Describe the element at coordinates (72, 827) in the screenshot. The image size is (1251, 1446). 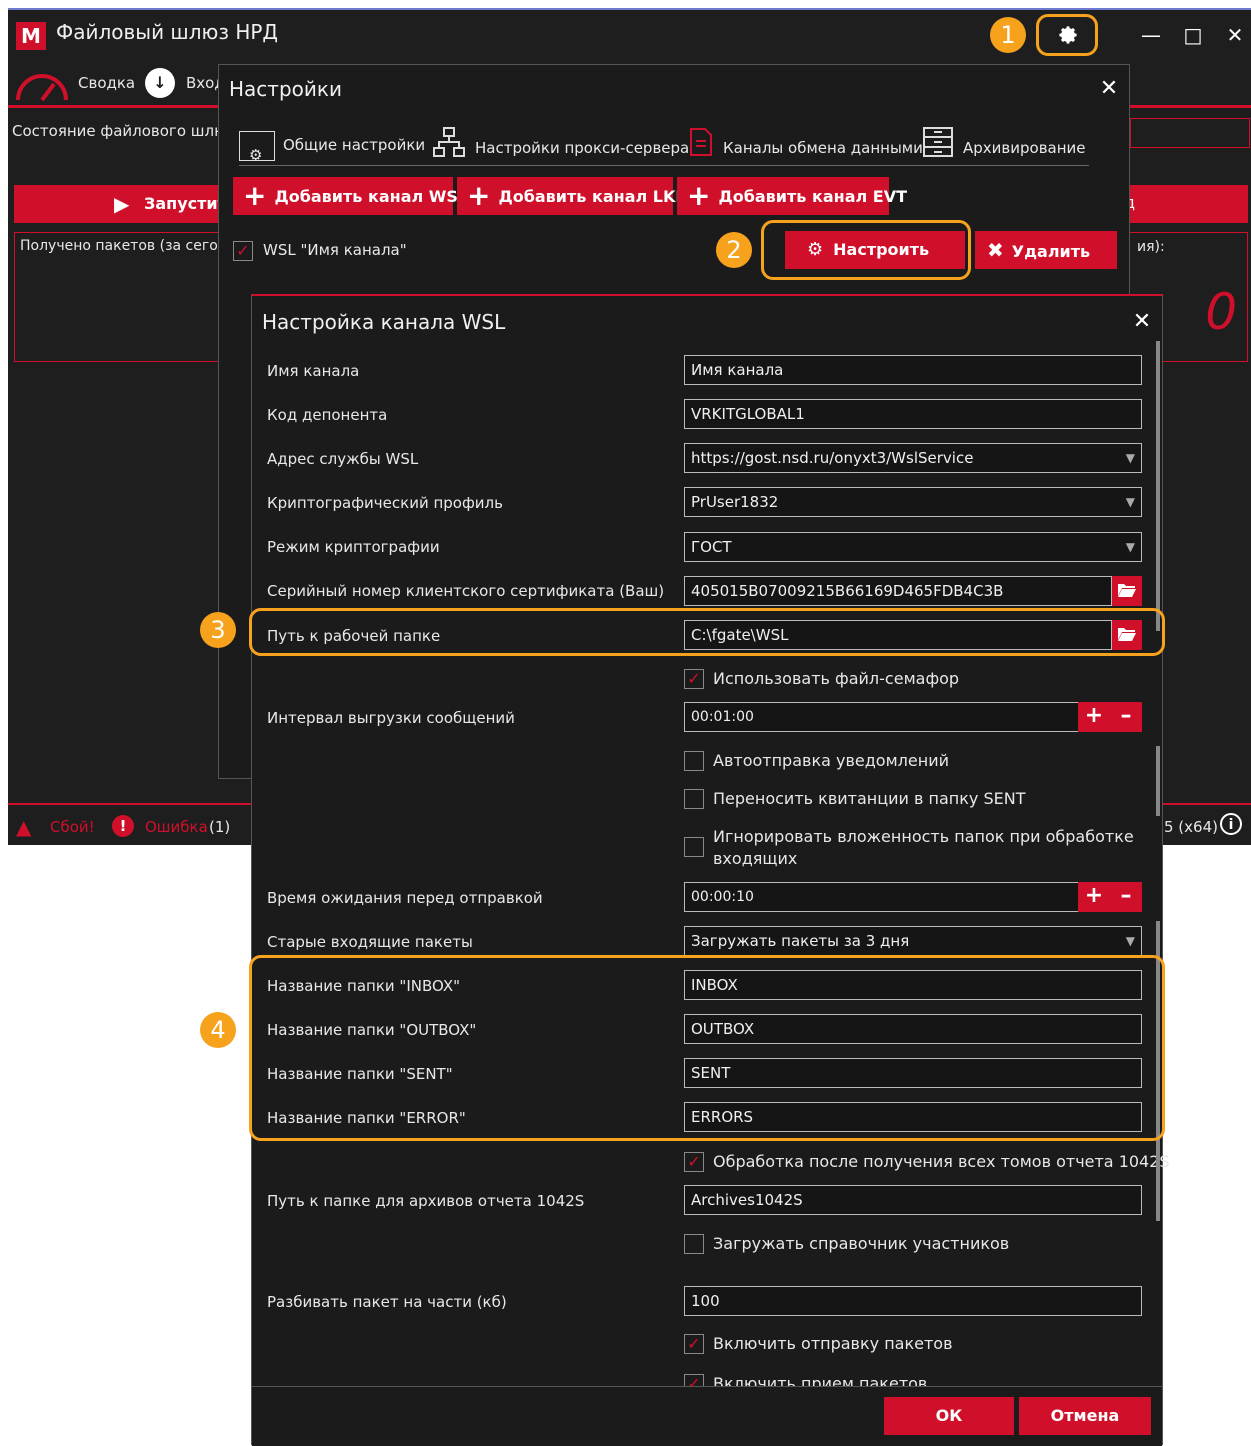
I see `status-fail: Сбой!` at that location.